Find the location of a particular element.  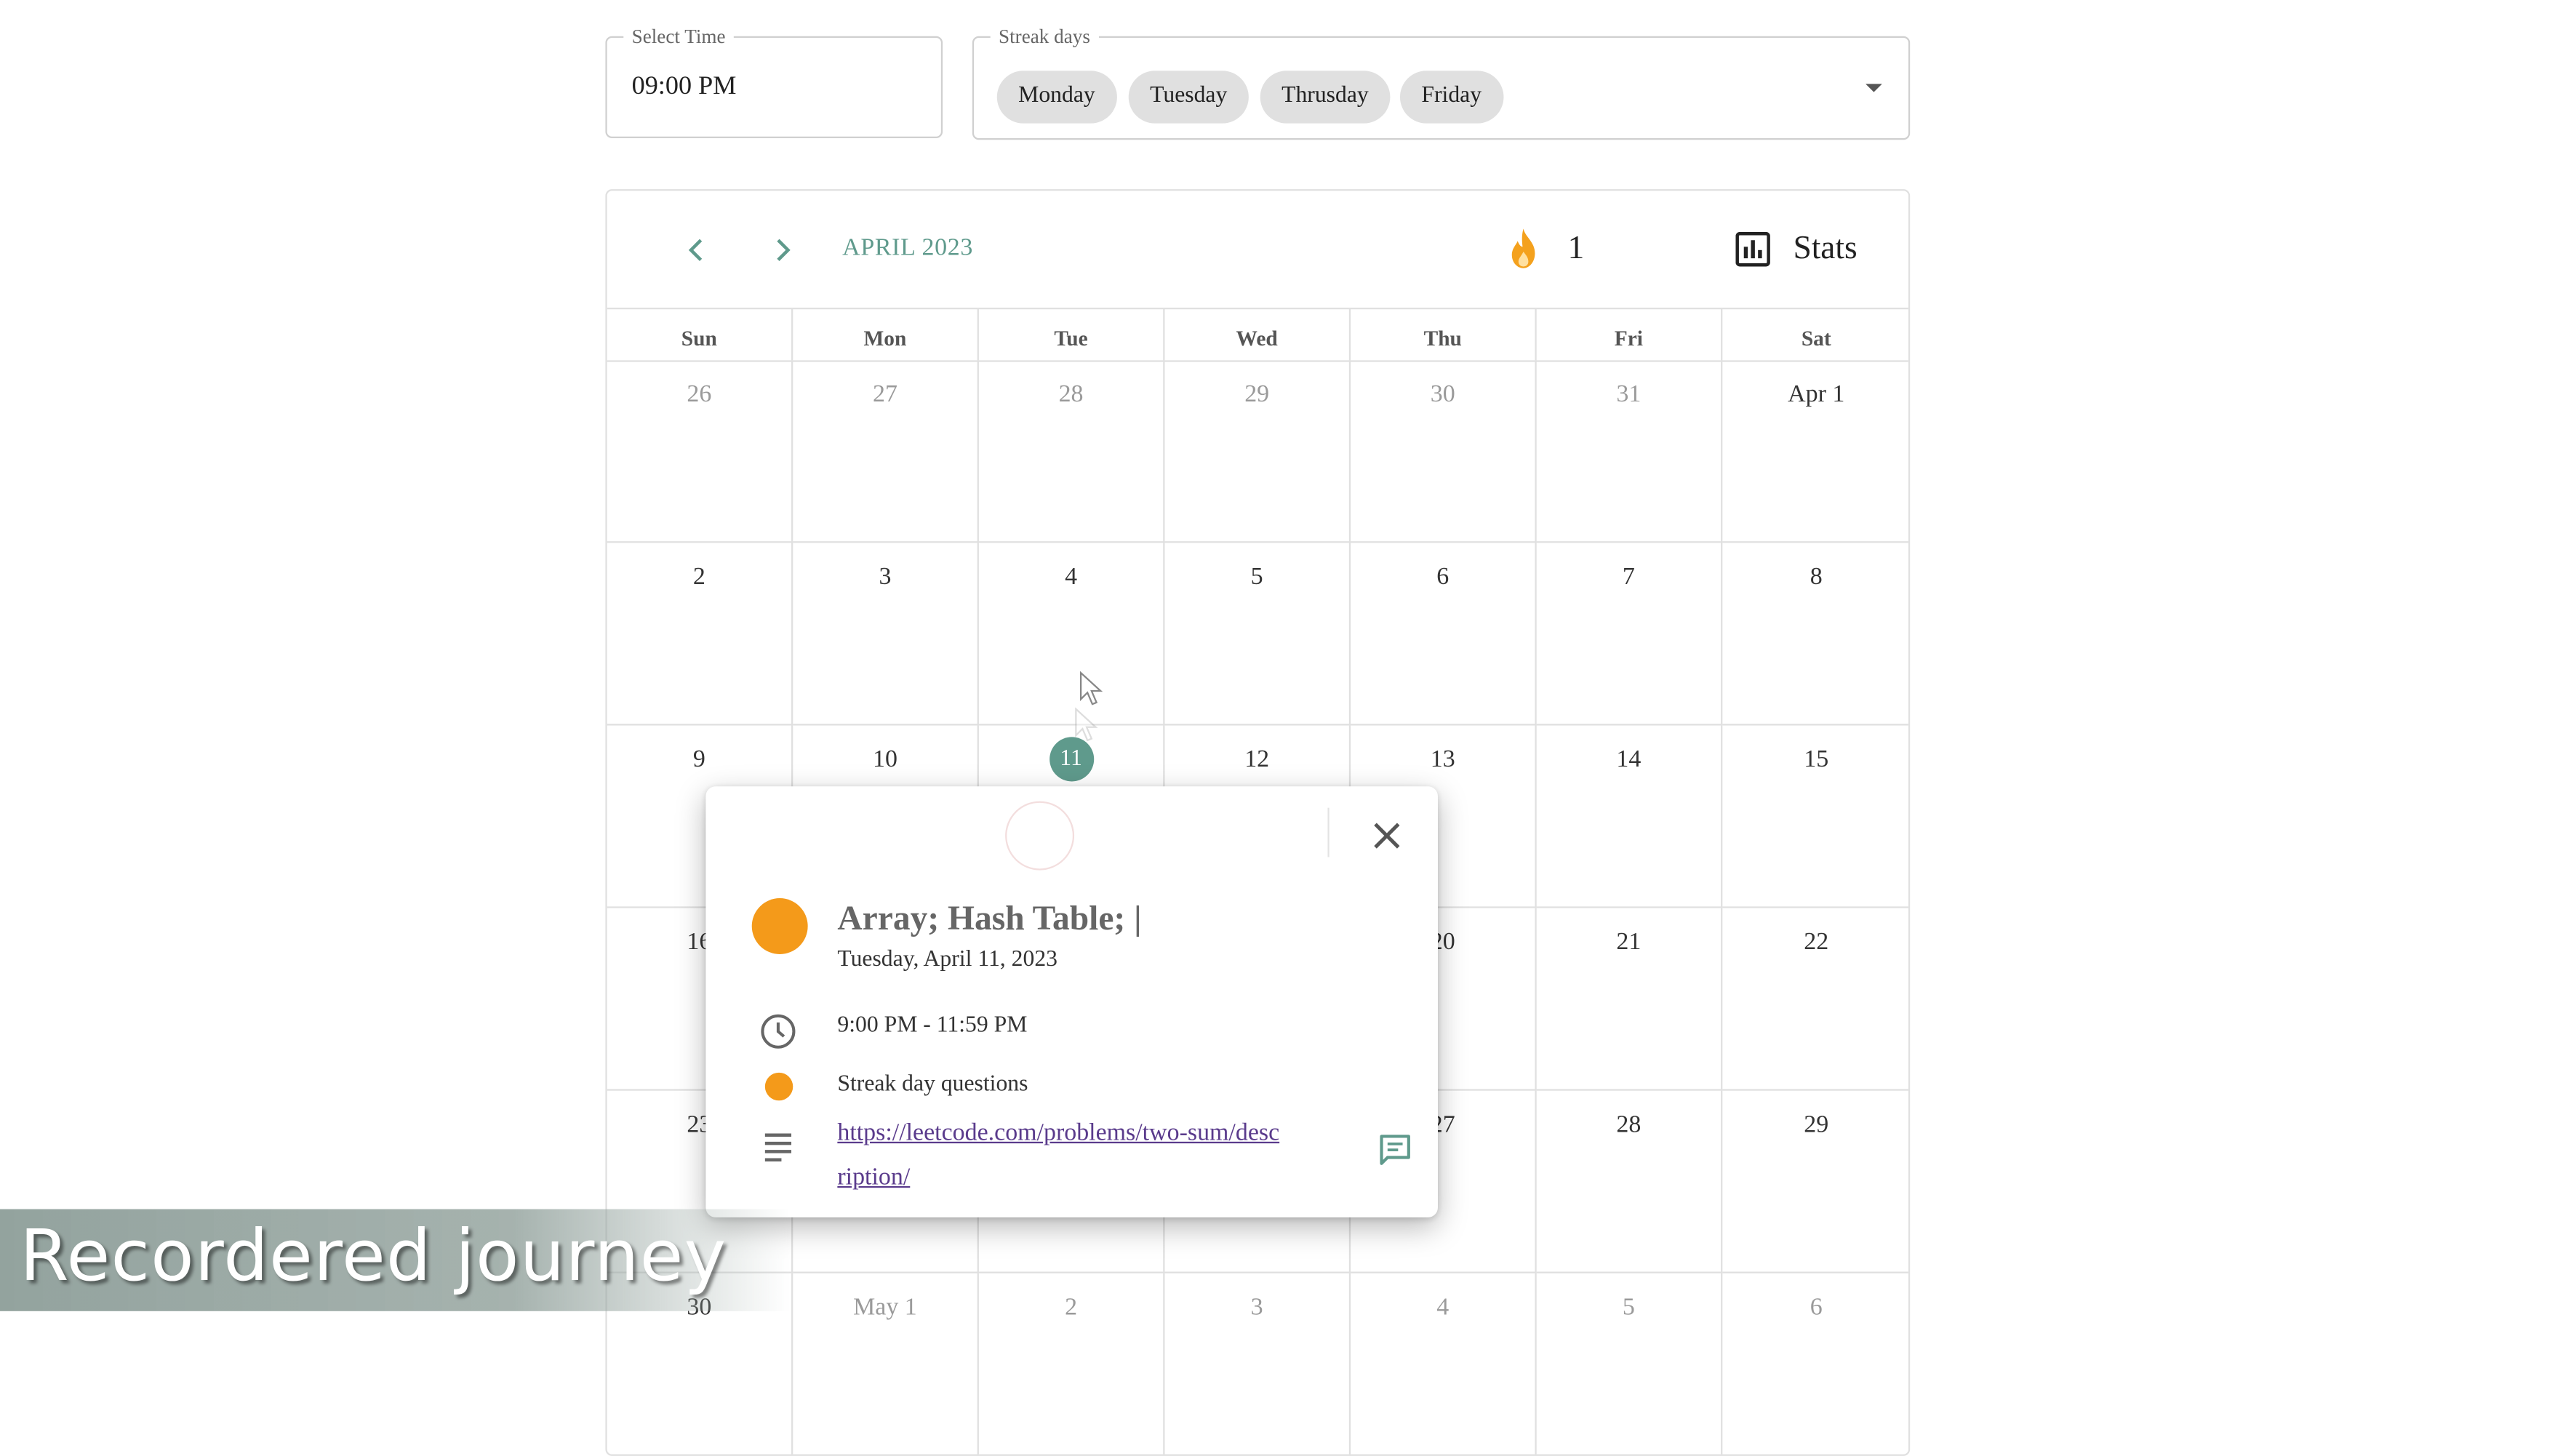

chevron-left-icon is located at coordinates (696, 250).